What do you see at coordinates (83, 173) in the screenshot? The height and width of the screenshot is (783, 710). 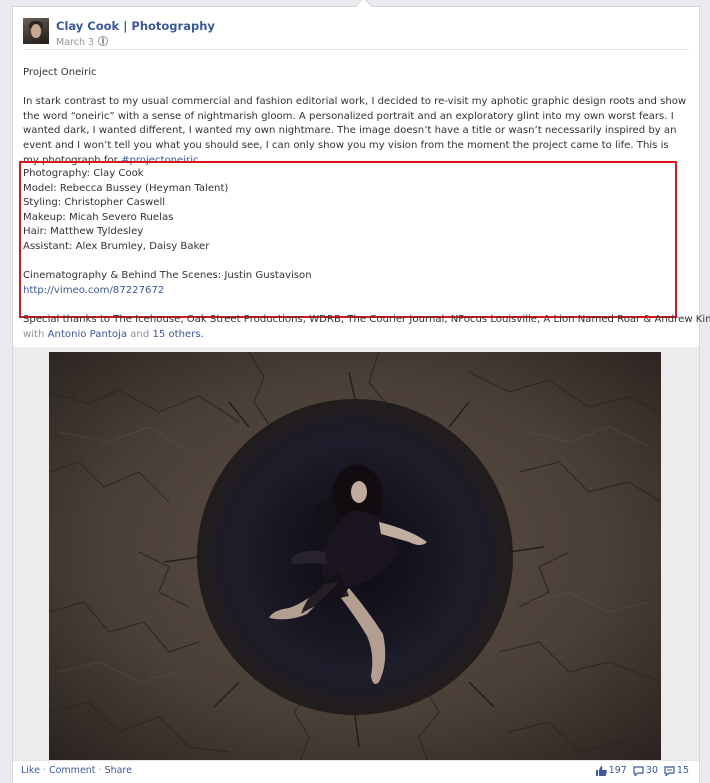 I see `credit-line: Photography: Clay Cook` at bounding box center [83, 173].